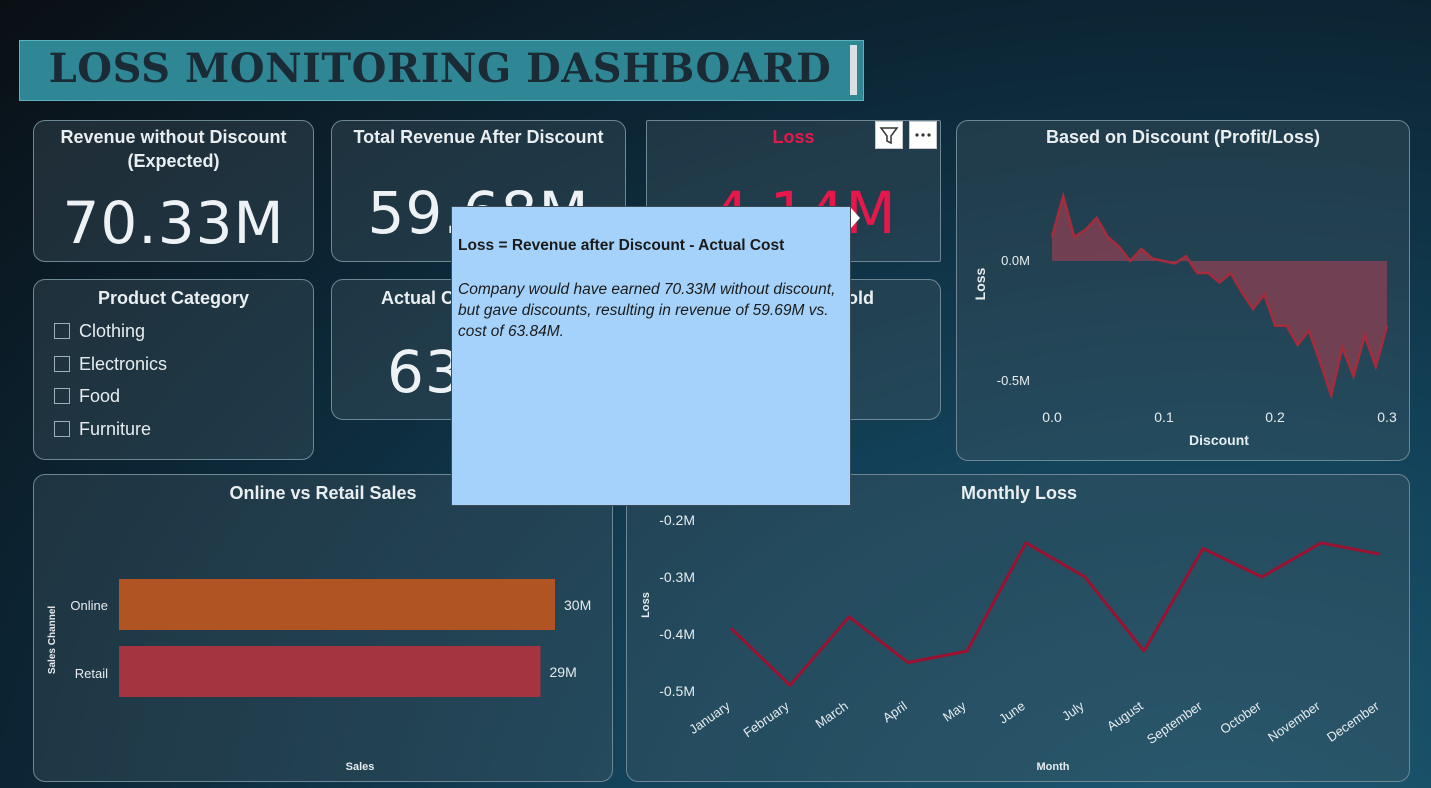 The width and height of the screenshot is (1431, 788). I want to click on category-label-retail: Retail, so click(91, 673).